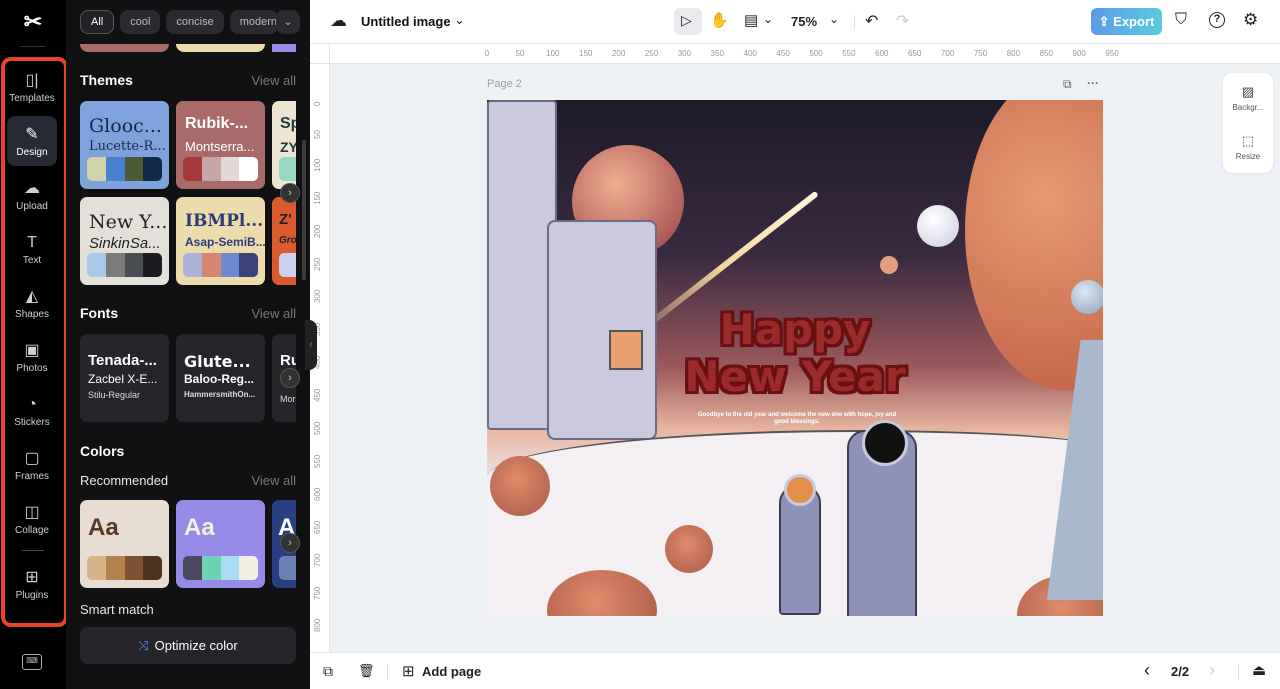 The width and height of the screenshot is (1280, 689). I want to click on fonts-next-arrow: ›, so click(290, 378).